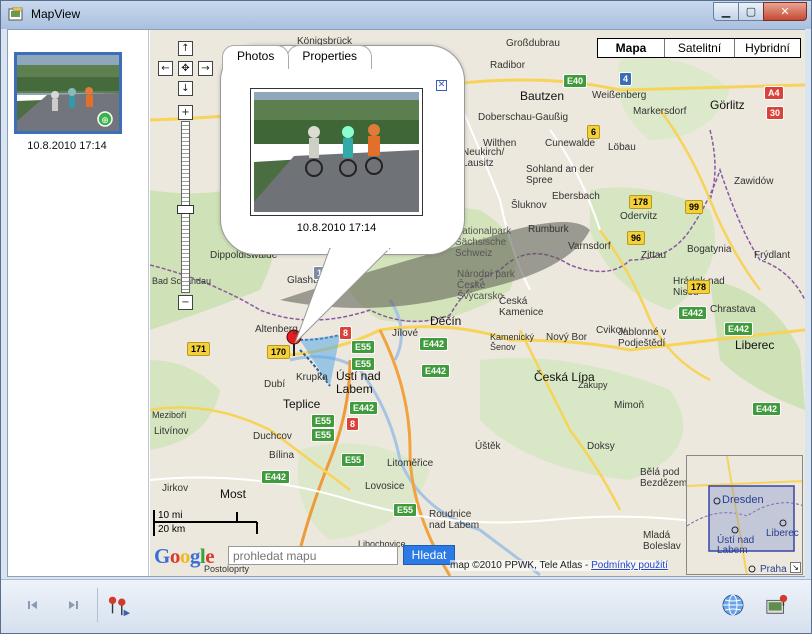  Describe the element at coordinates (754, 181) in the screenshot. I see `map-label: Zawidów` at that location.